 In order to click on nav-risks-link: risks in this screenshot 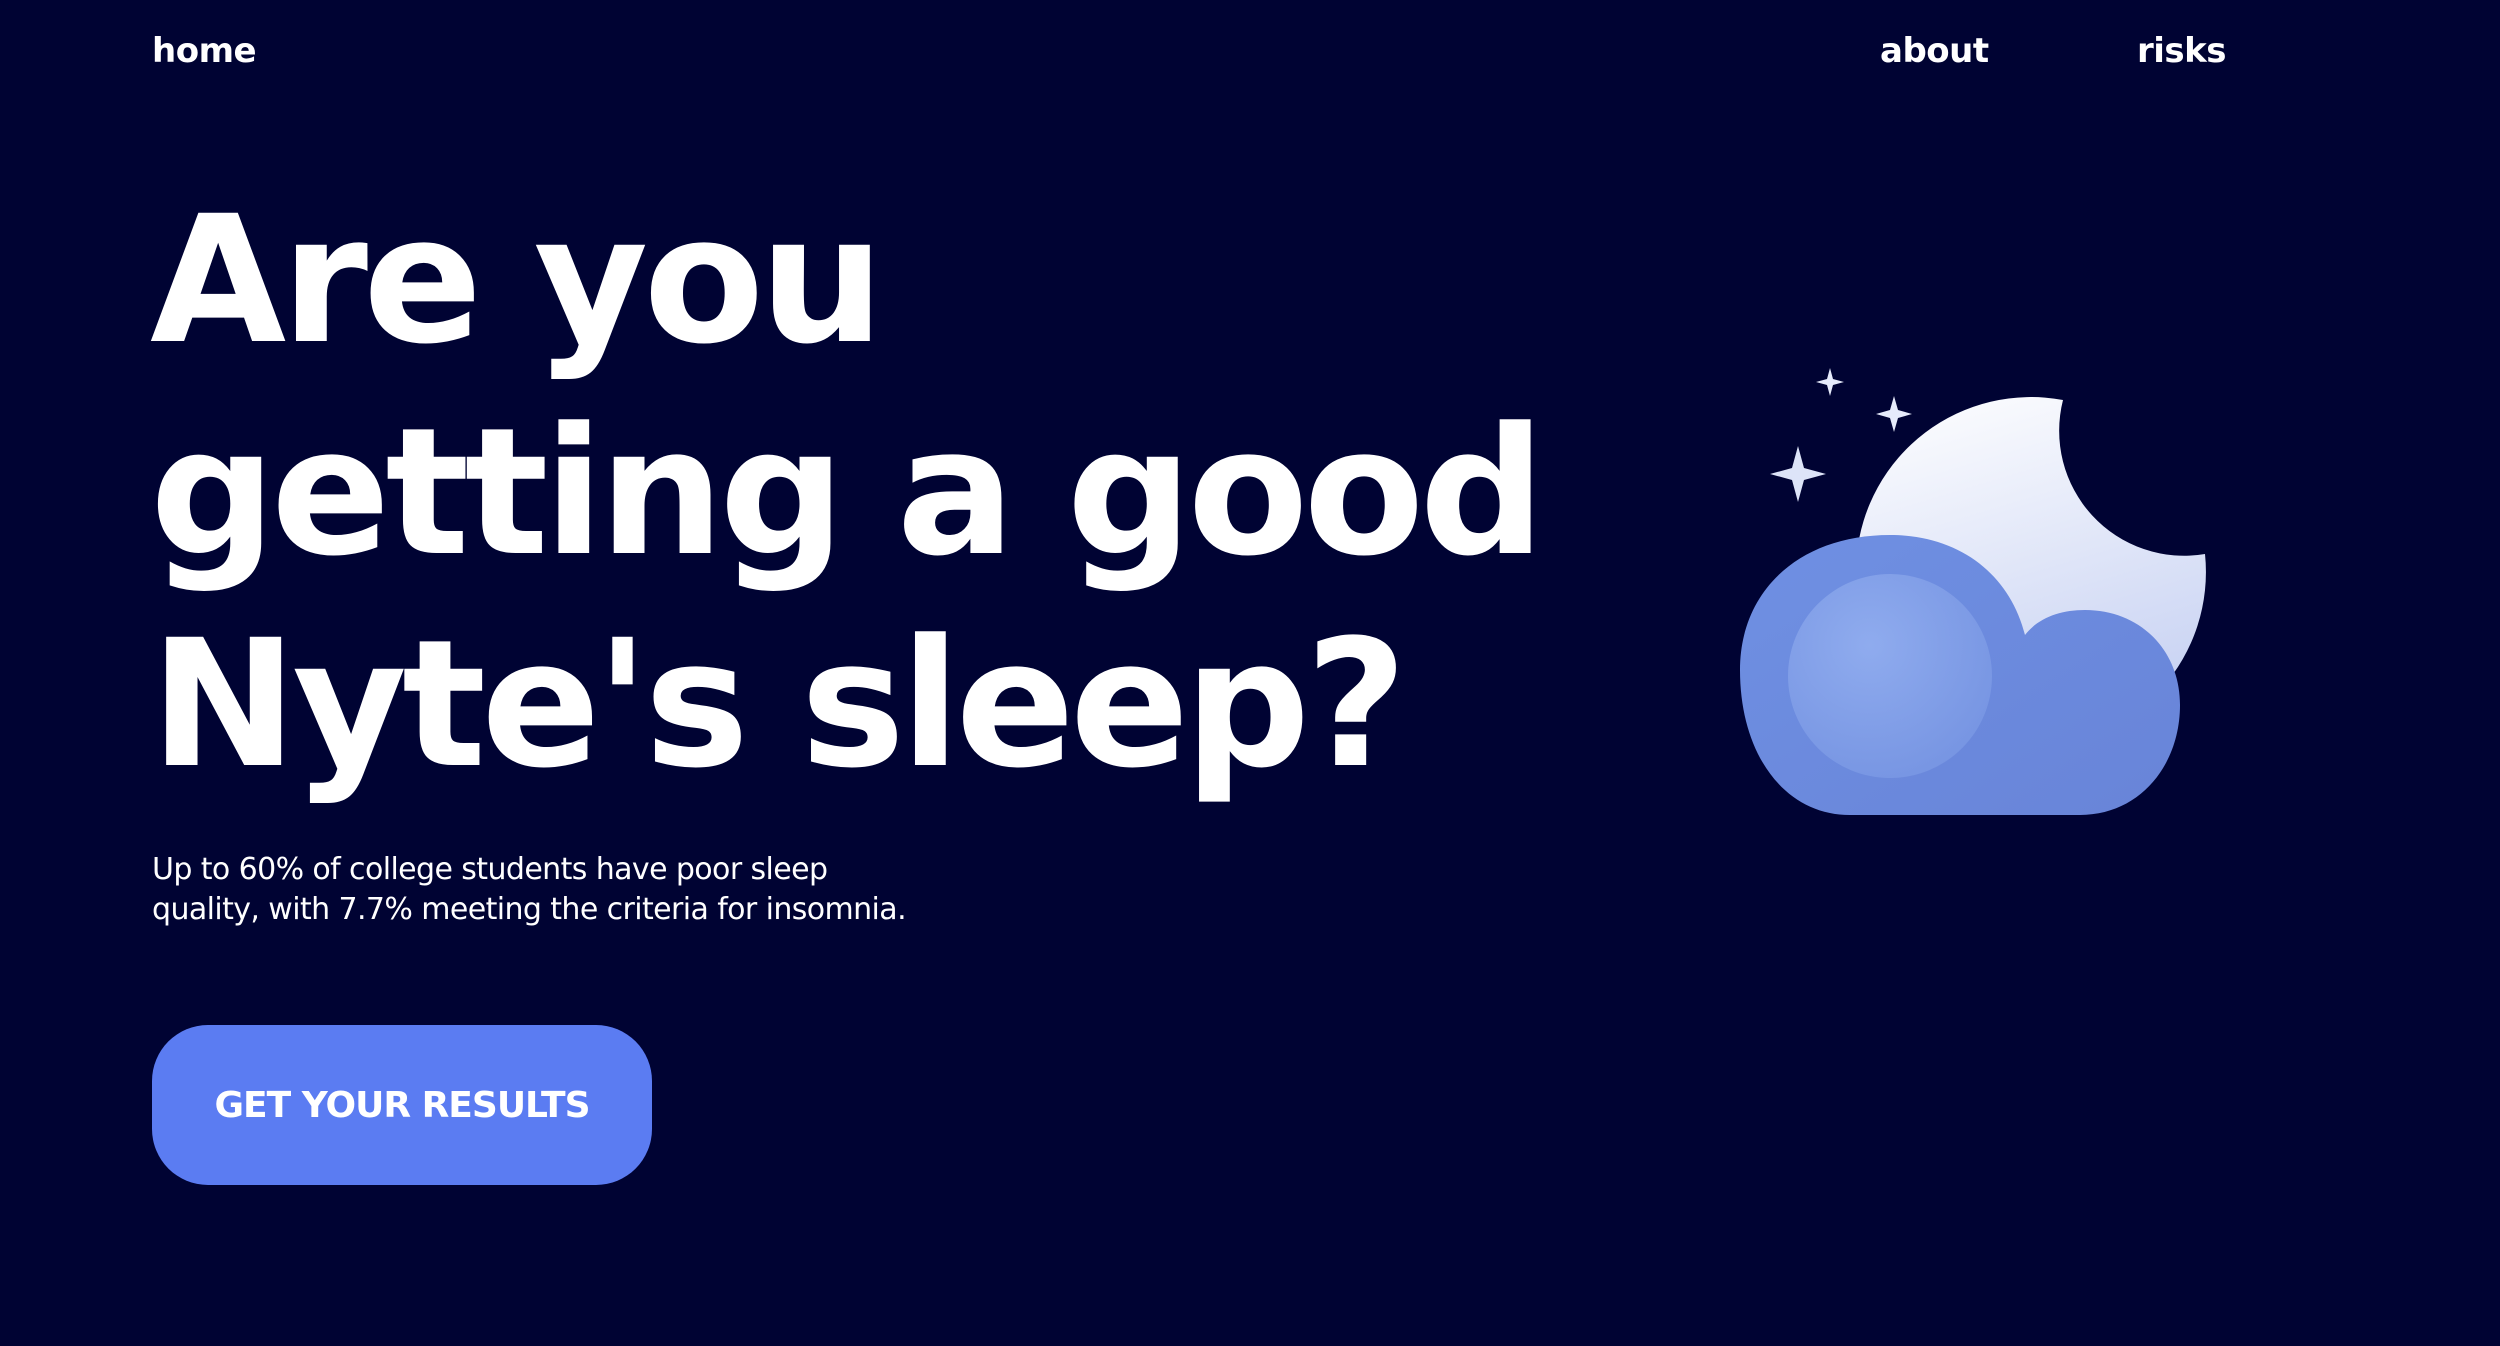, I will do `click(2182, 51)`.